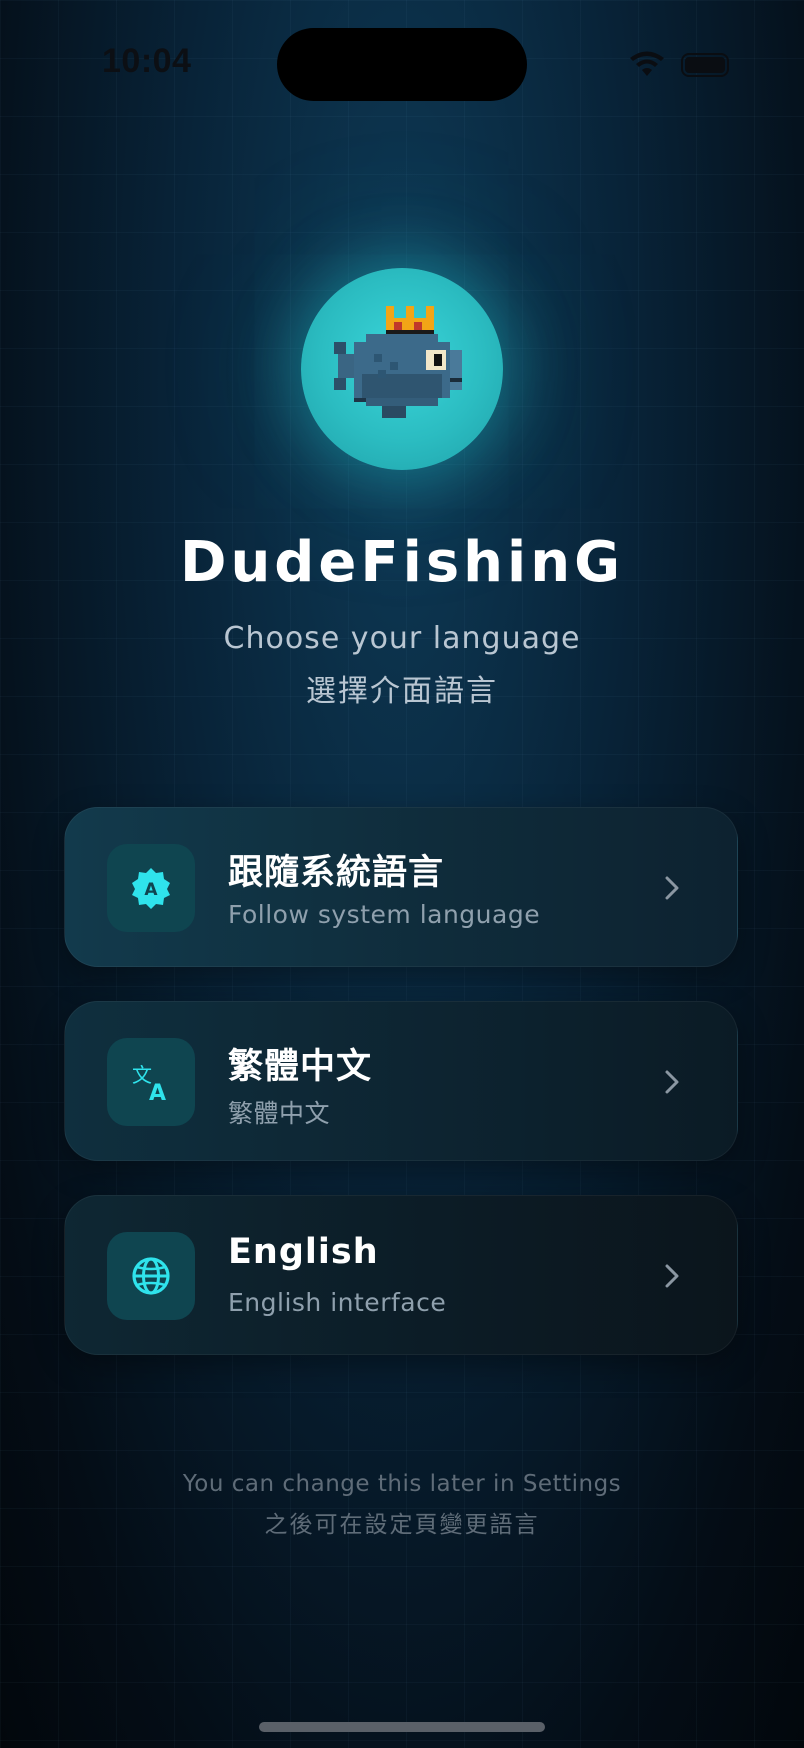 Image resolution: width=804 pixels, height=1748 pixels. I want to click on globe-icon, so click(151, 1276).